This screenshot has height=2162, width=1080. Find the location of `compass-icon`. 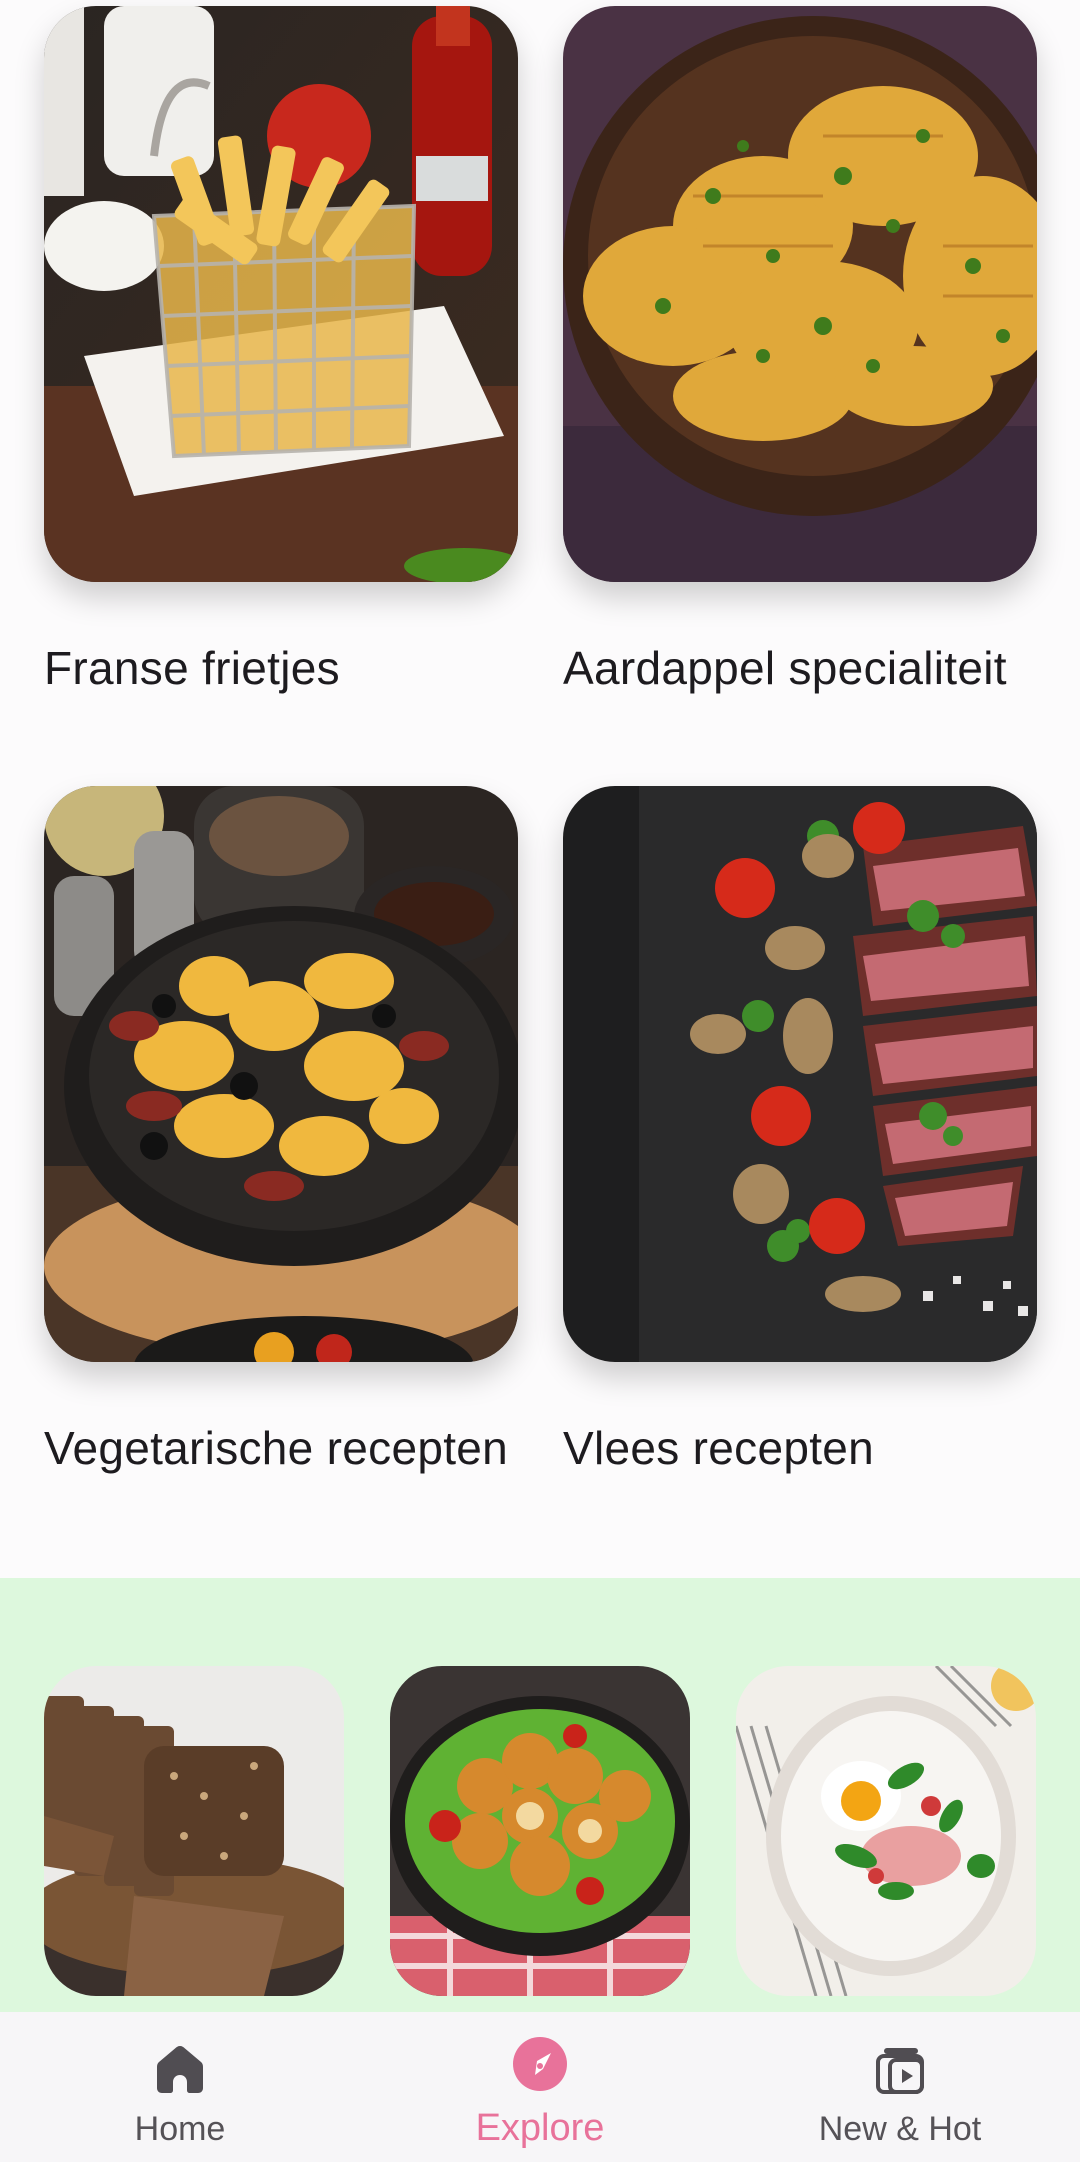

compass-icon is located at coordinates (540, 2064).